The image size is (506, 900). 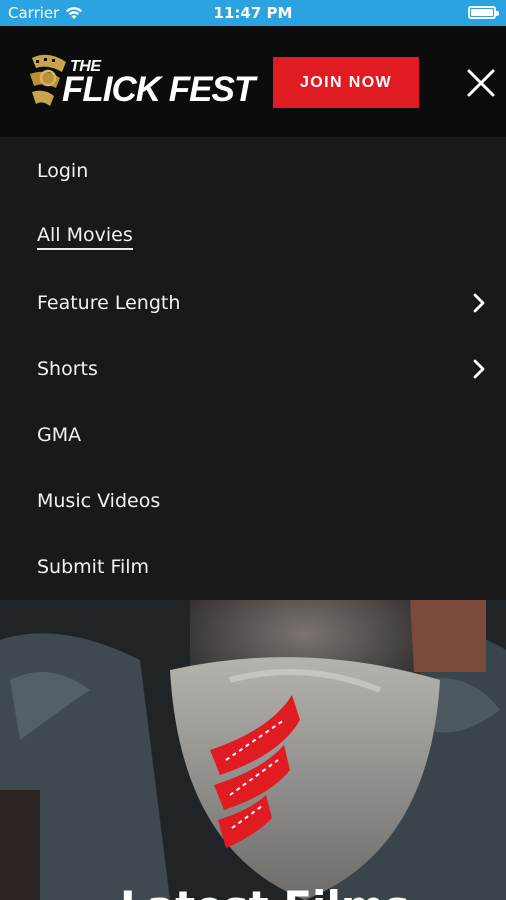 What do you see at coordinates (265, 891) in the screenshot?
I see `hero-title: Latest Films` at bounding box center [265, 891].